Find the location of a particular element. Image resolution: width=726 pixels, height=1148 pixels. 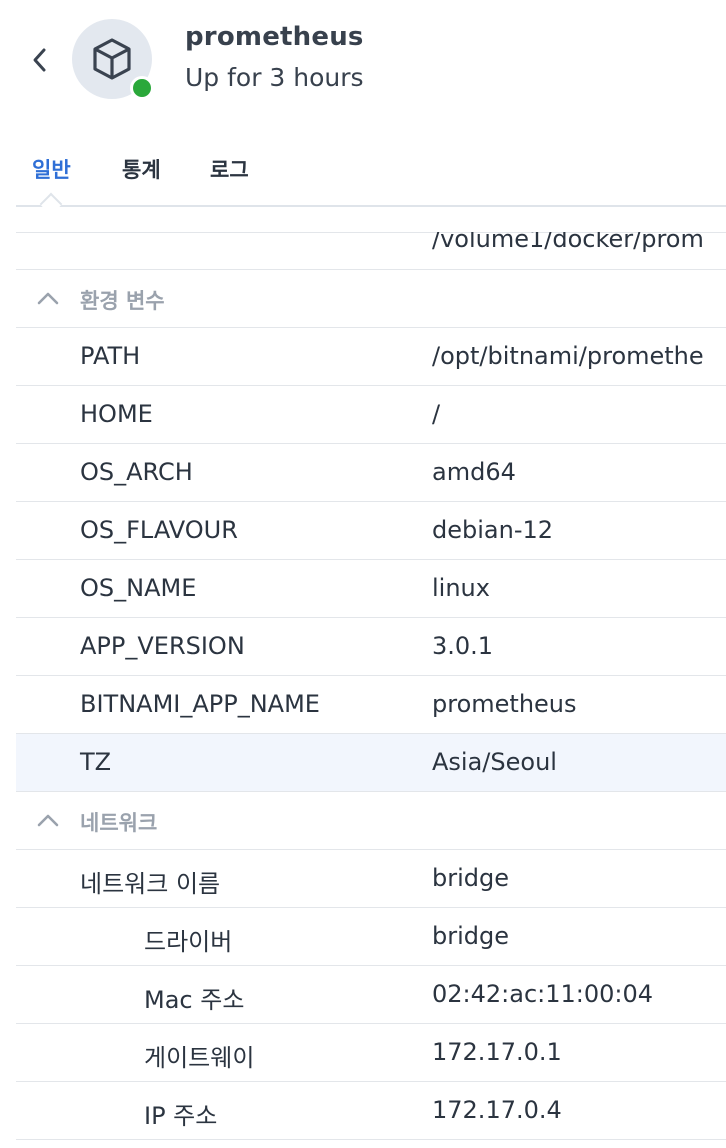

network-row: IP 주소 172.17.0.4 is located at coordinates (371, 1111).